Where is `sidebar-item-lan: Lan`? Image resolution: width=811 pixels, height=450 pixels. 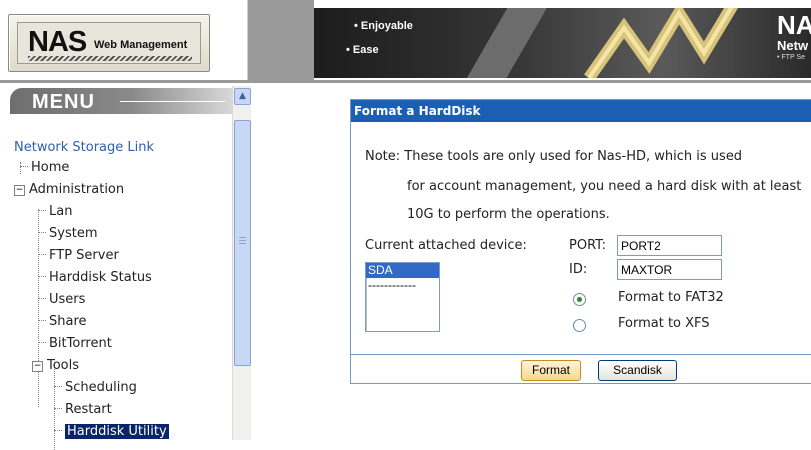 sidebar-item-lan: Lan is located at coordinates (55, 212).